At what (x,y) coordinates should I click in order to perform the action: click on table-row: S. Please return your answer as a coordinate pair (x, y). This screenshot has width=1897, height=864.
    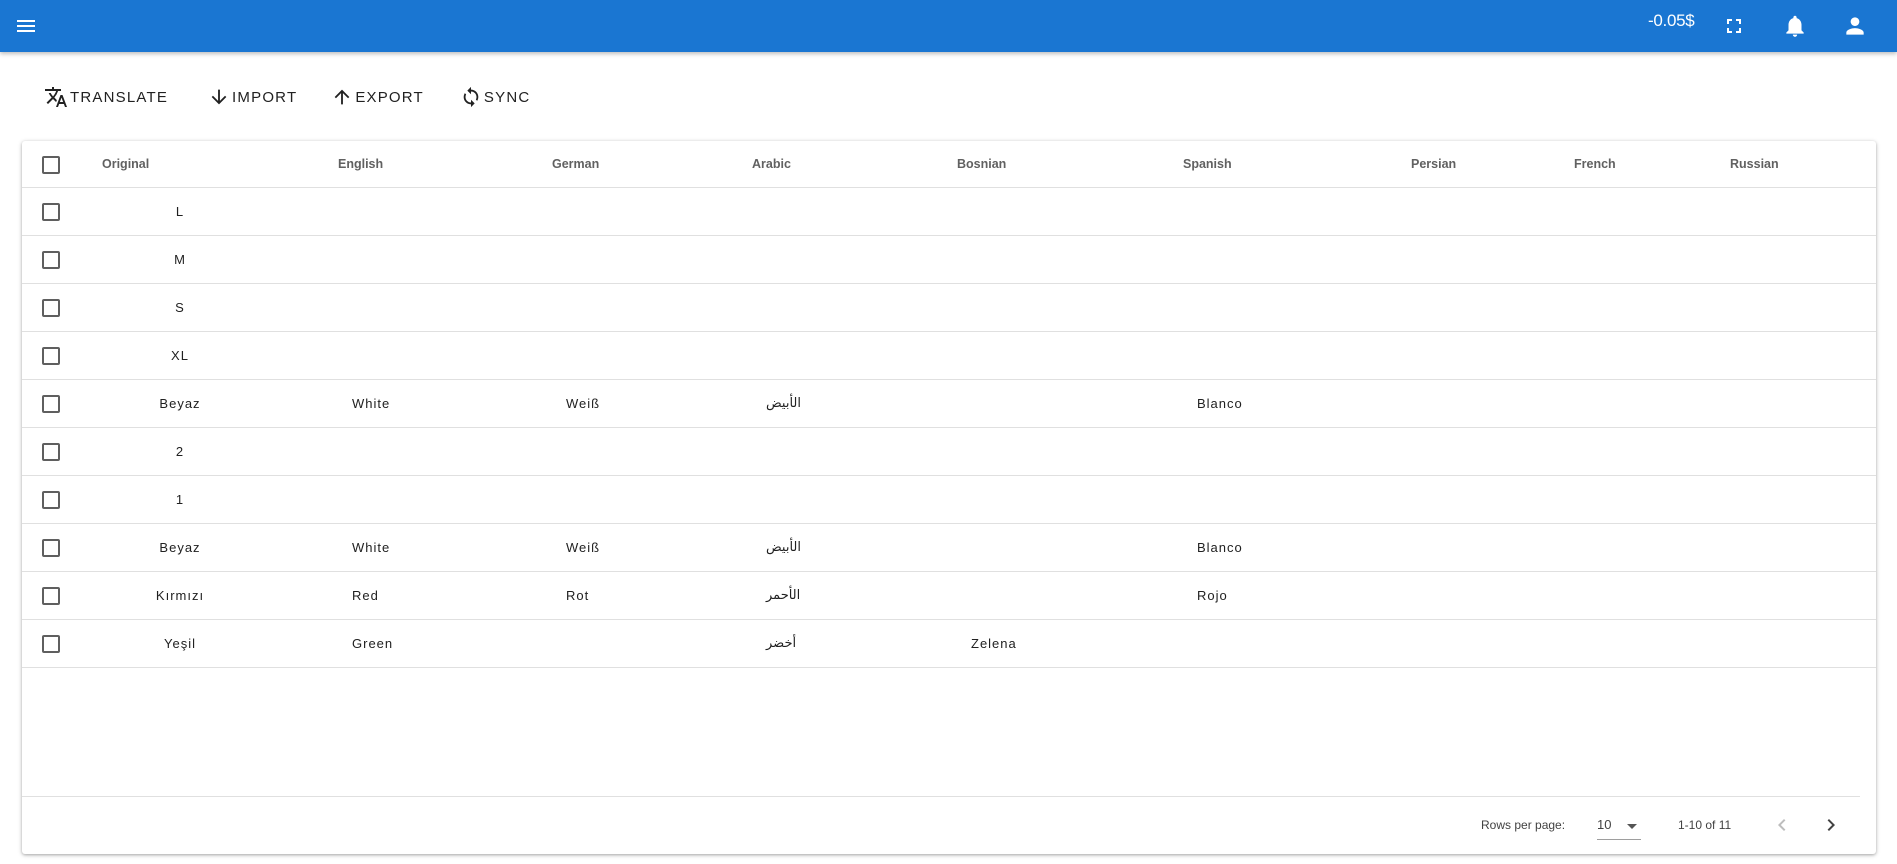
    Looking at the image, I should click on (949, 307).